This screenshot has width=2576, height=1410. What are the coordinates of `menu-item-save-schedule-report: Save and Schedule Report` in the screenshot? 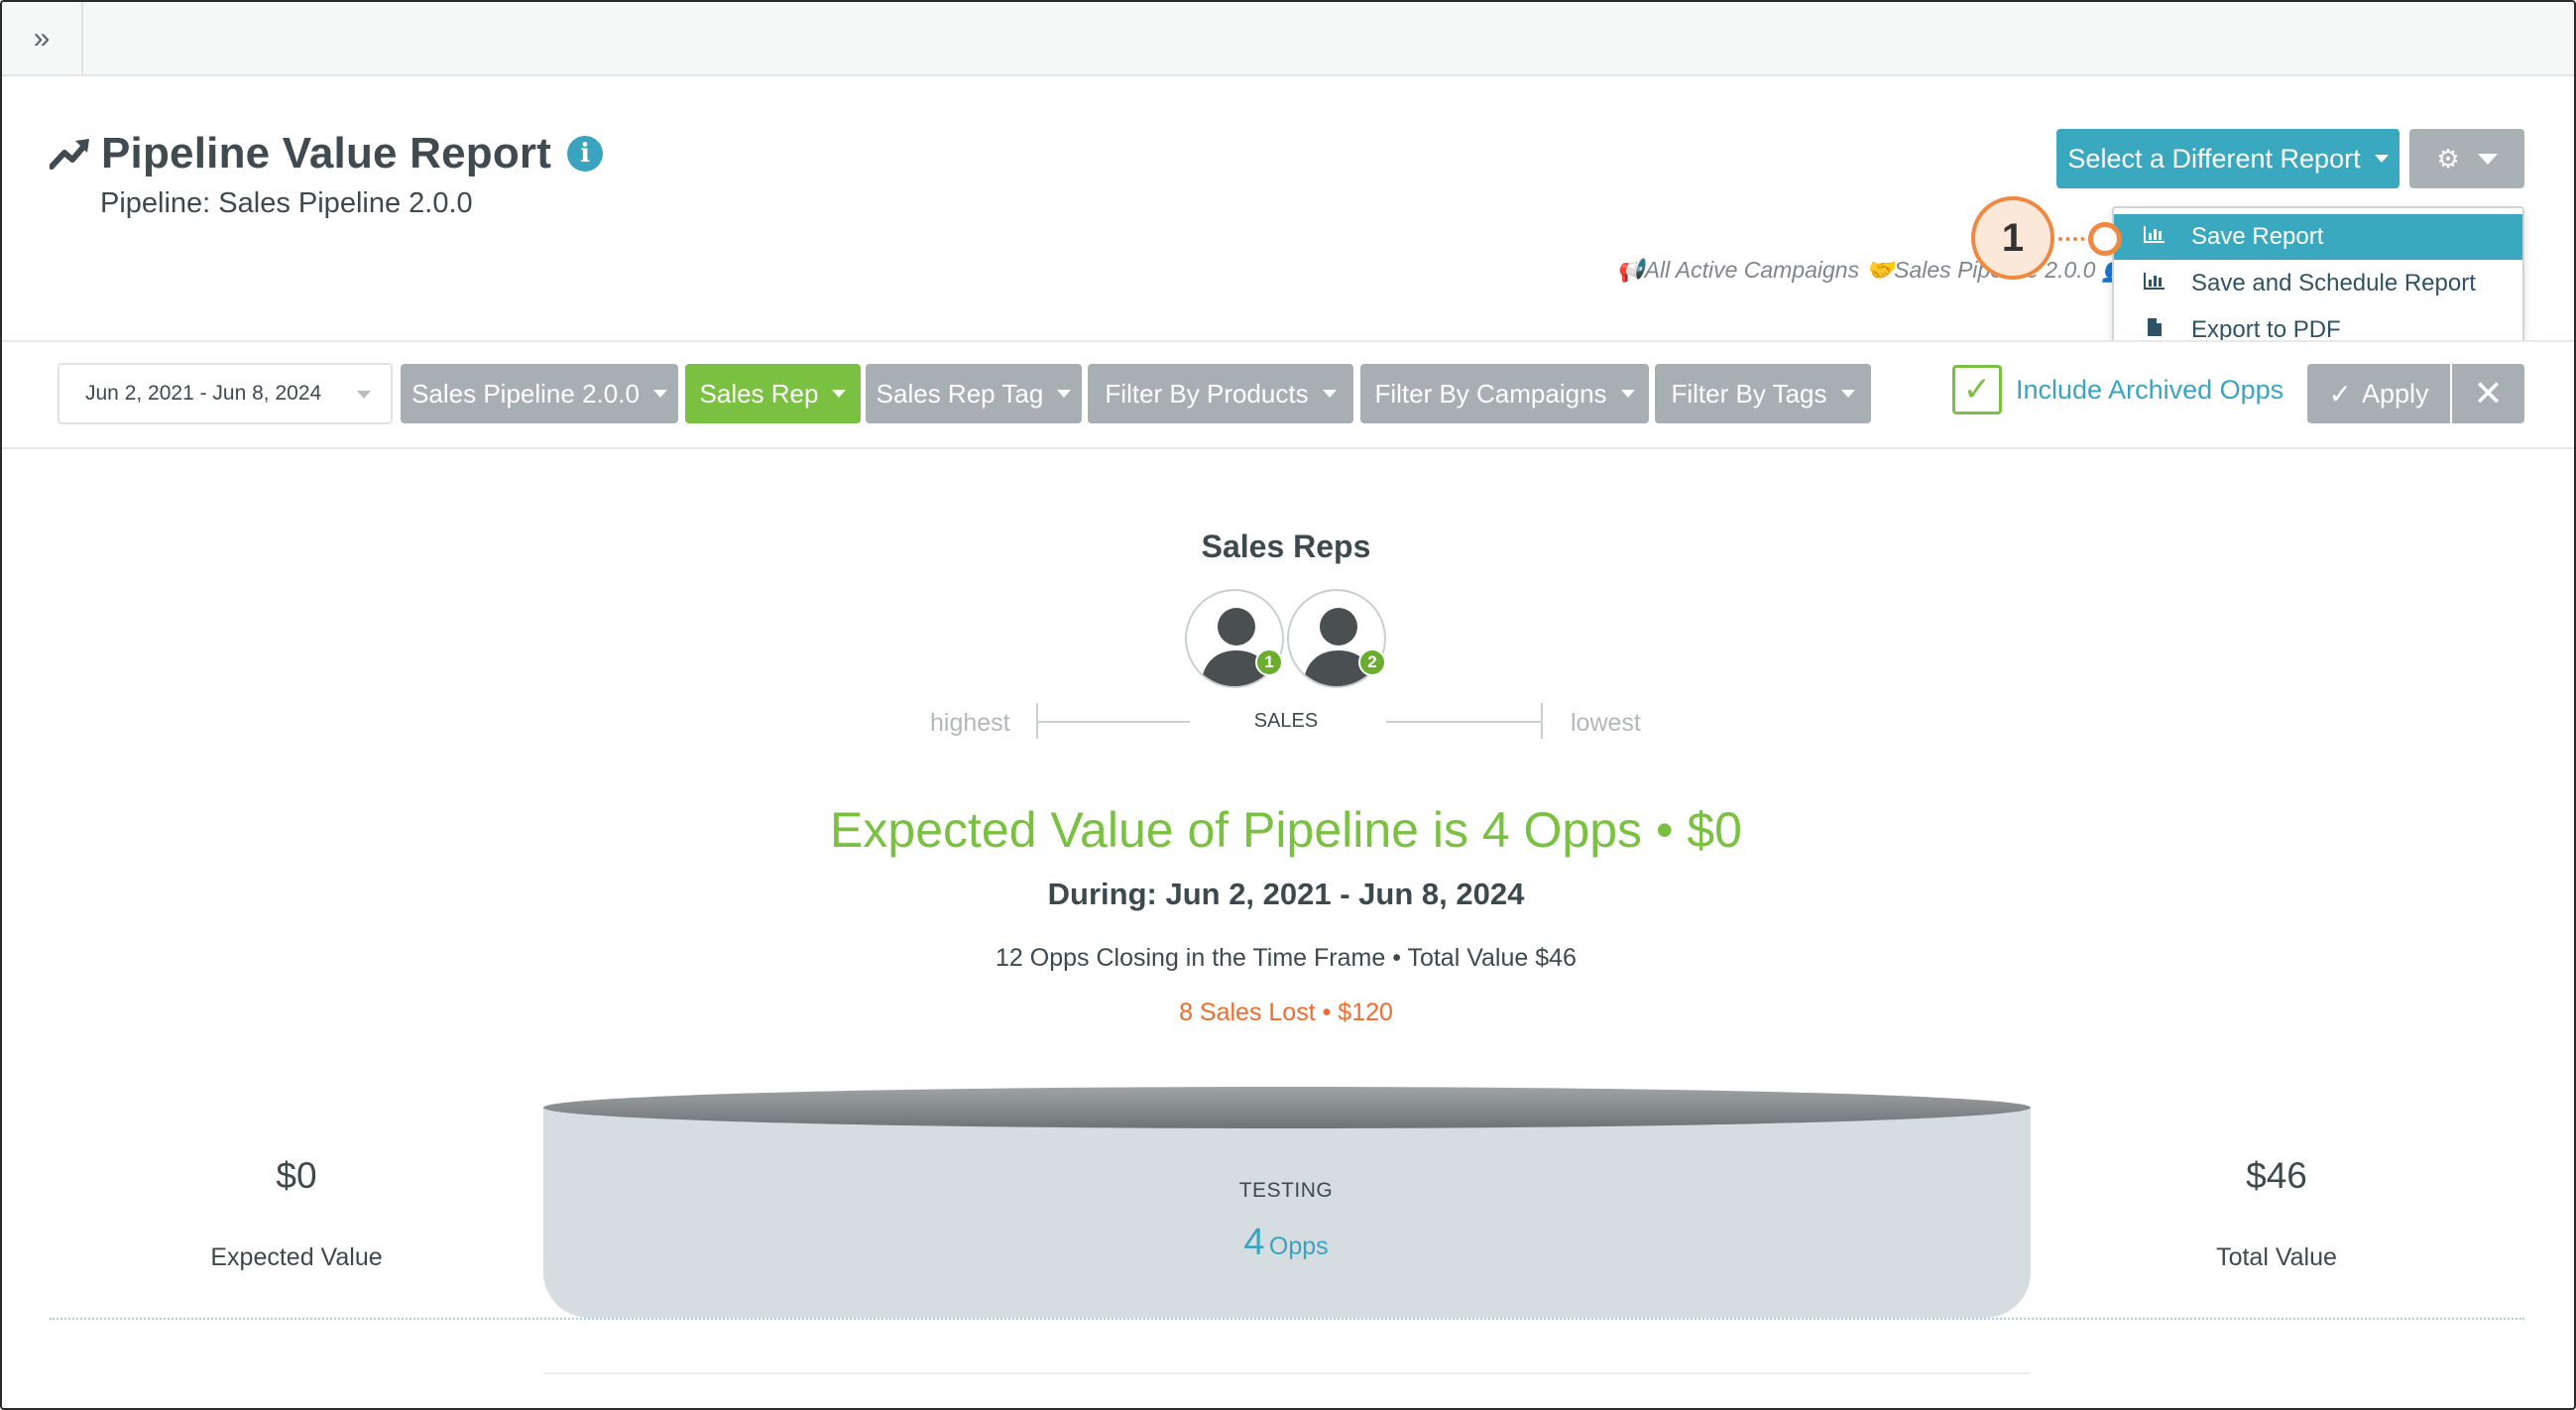 It's located at (2318, 283).